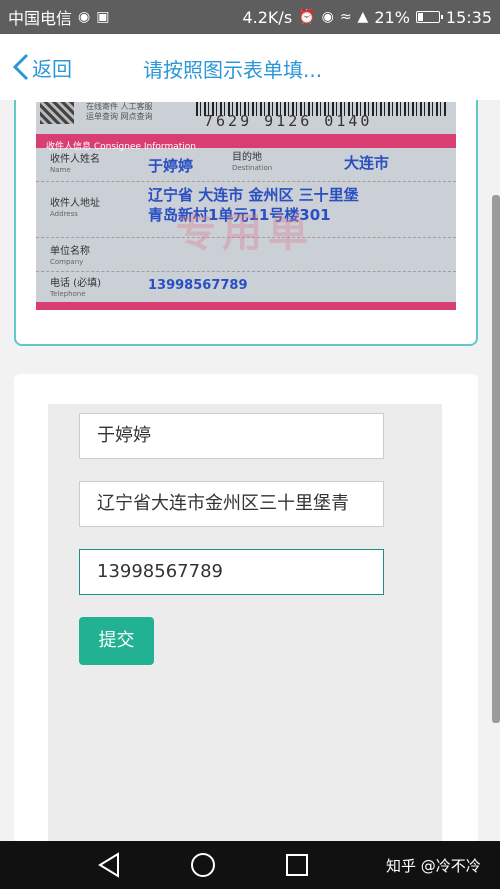 This screenshot has width=500, height=889. I want to click on carrier-label: 中国电信, so click(40, 18).